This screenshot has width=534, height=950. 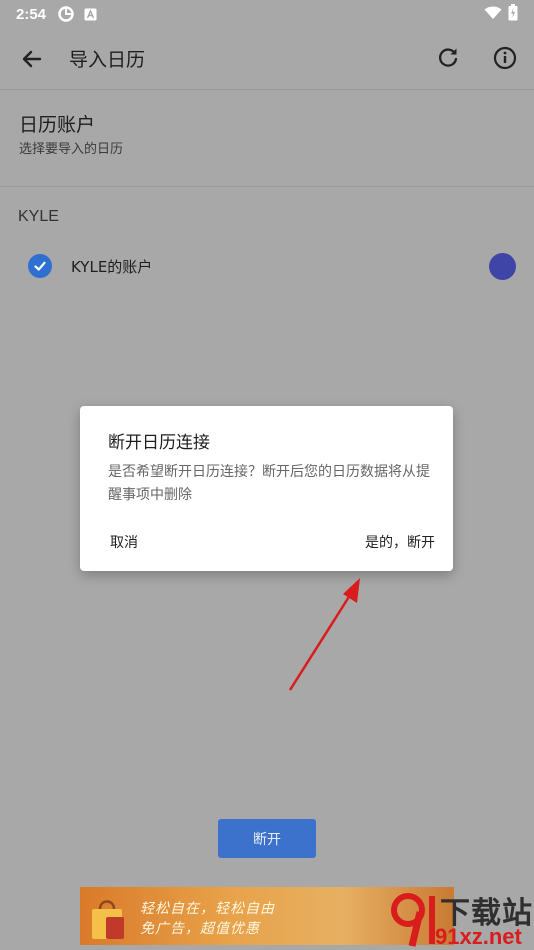 I want to click on status-time: 2:54, so click(x=31, y=14).